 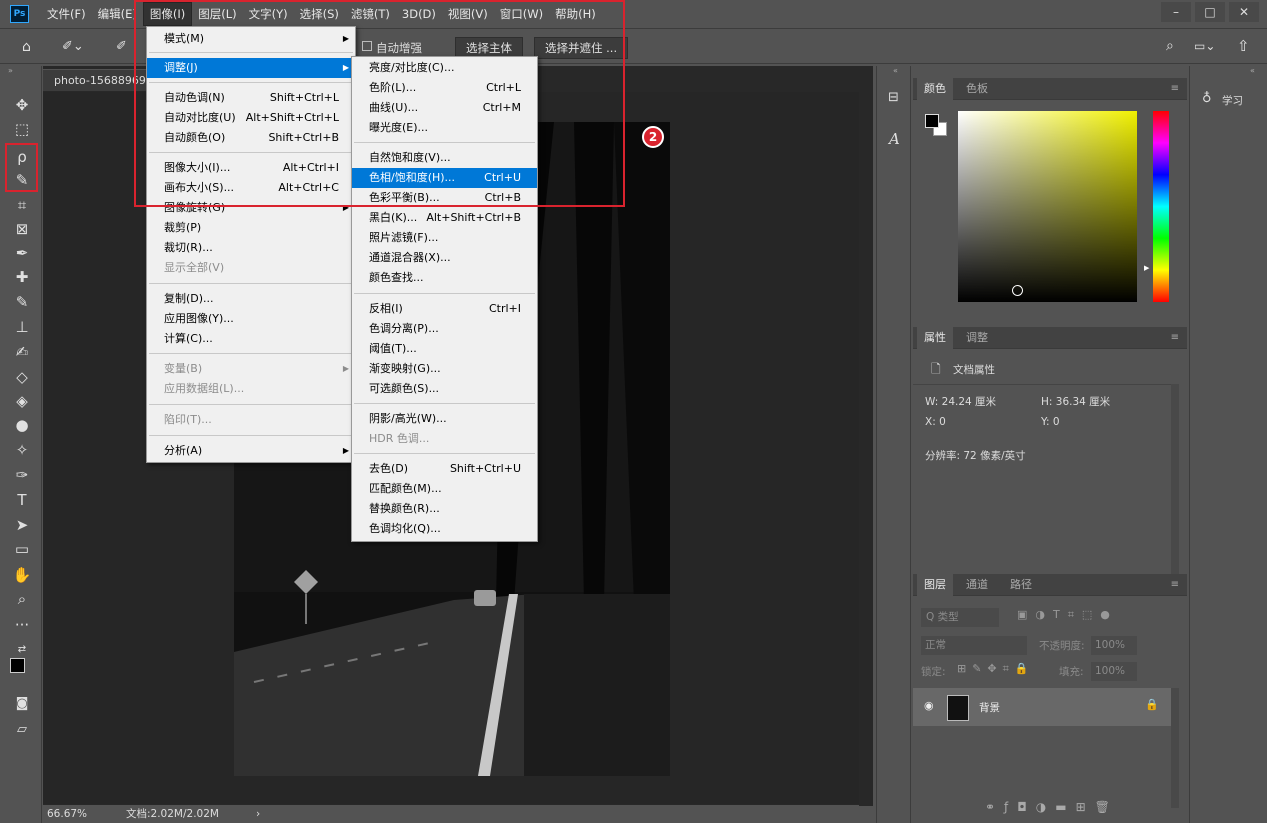 What do you see at coordinates (932, 121) in the screenshot?
I see `color-foreground-swatch` at bounding box center [932, 121].